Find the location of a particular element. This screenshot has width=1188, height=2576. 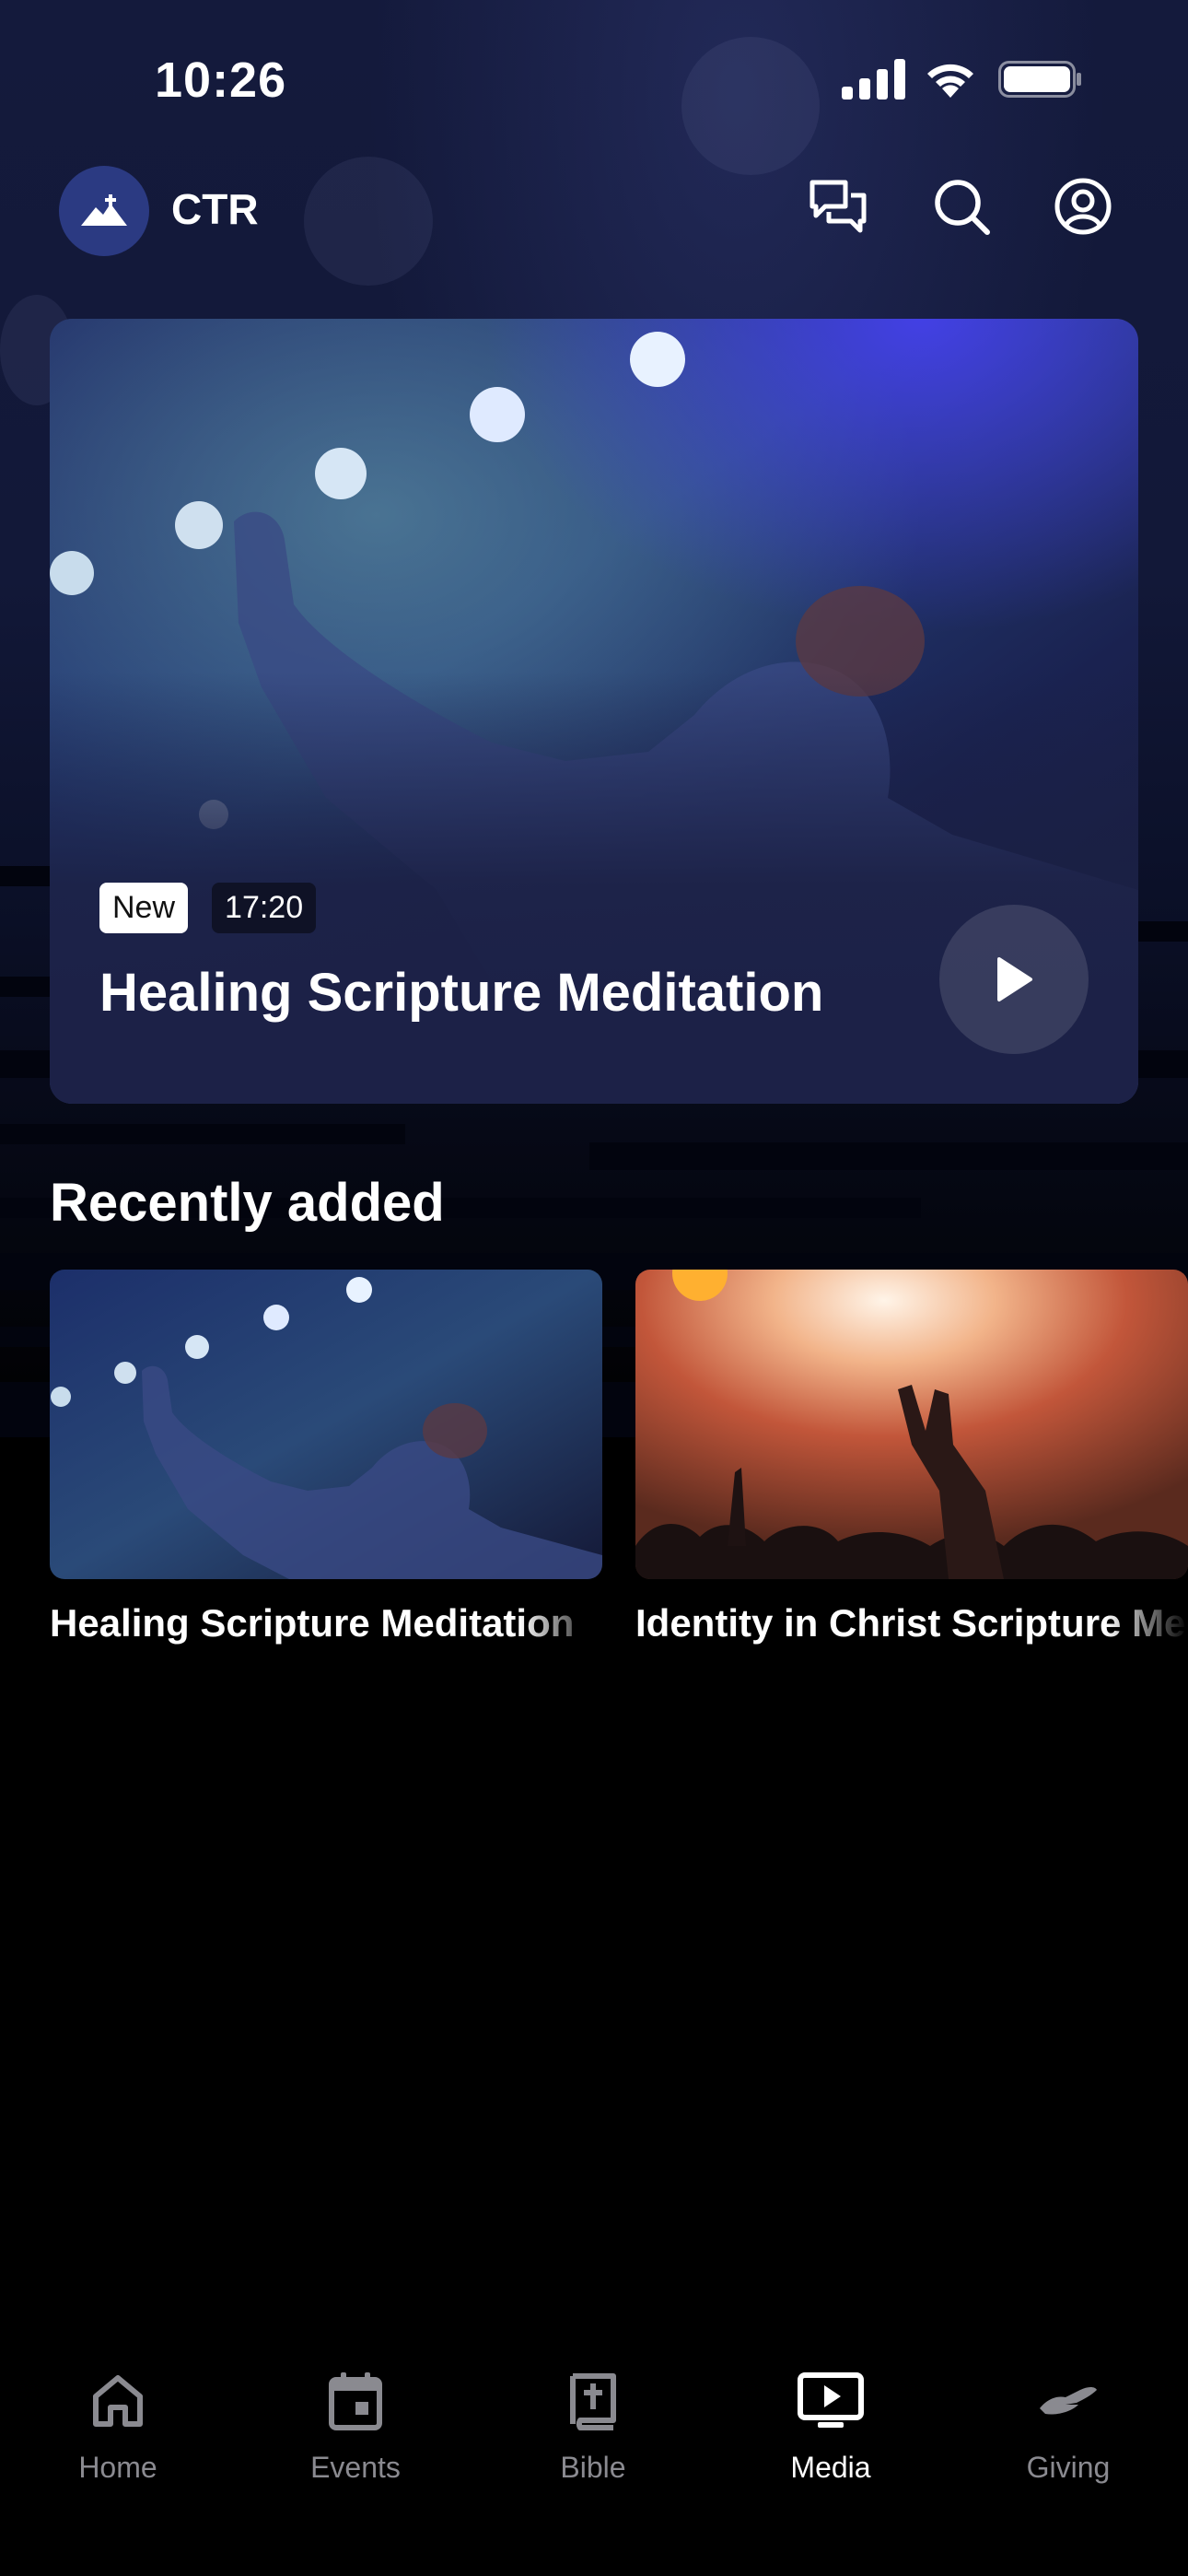

tab-label: Home is located at coordinates (117, 2467).